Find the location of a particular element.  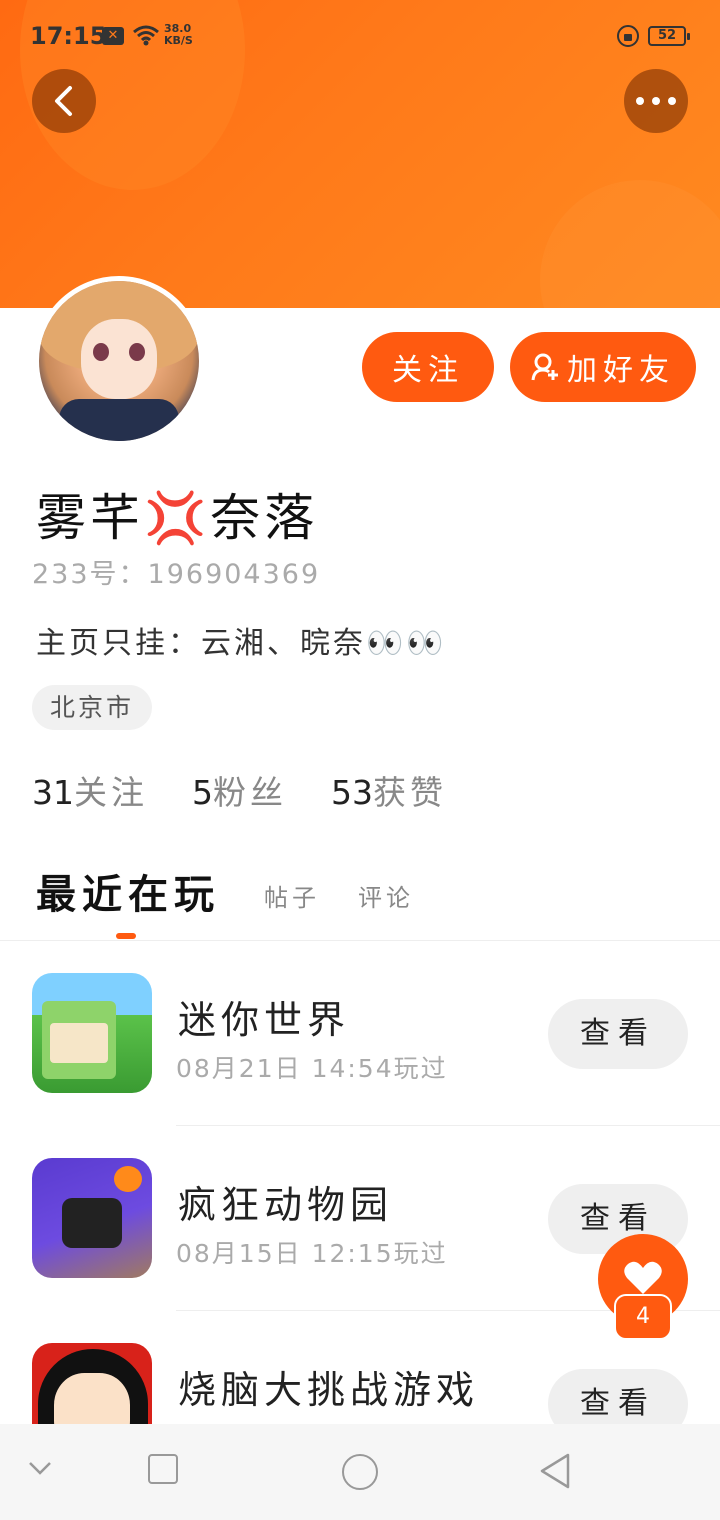

stat-fans: 5粉丝 is located at coordinates (239, 790).